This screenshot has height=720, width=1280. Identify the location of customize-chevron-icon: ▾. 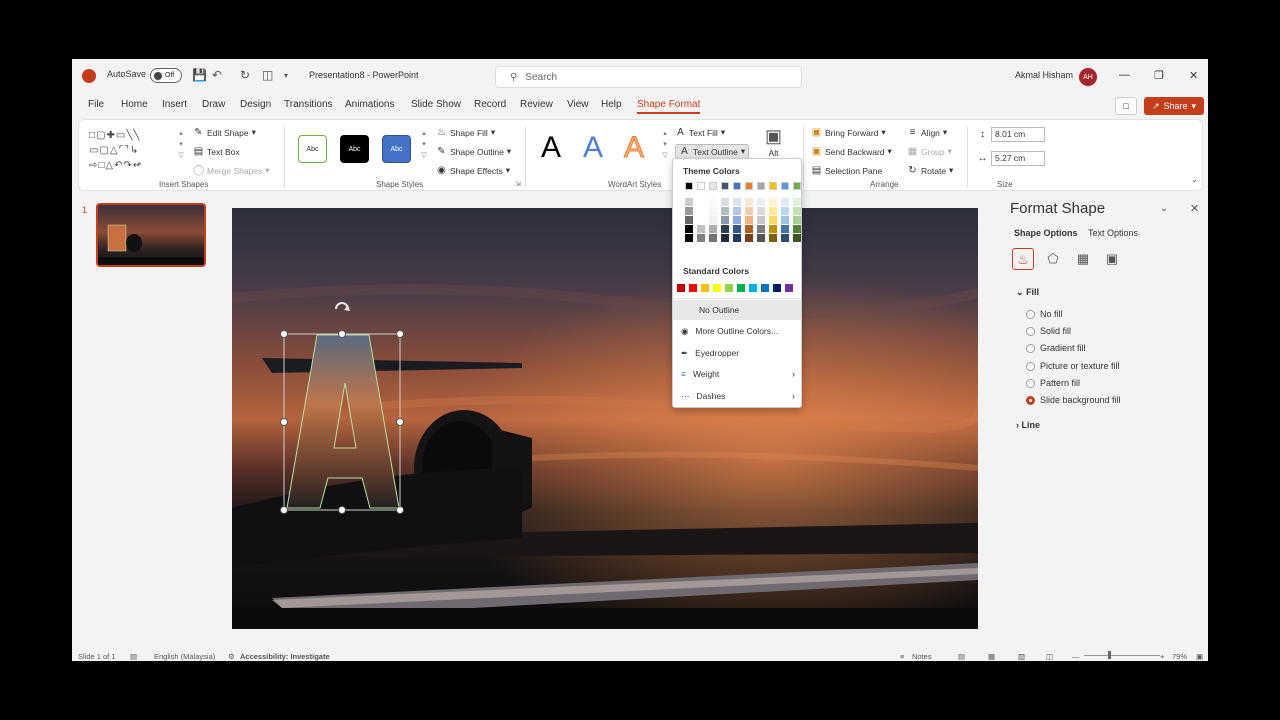
(286, 75).